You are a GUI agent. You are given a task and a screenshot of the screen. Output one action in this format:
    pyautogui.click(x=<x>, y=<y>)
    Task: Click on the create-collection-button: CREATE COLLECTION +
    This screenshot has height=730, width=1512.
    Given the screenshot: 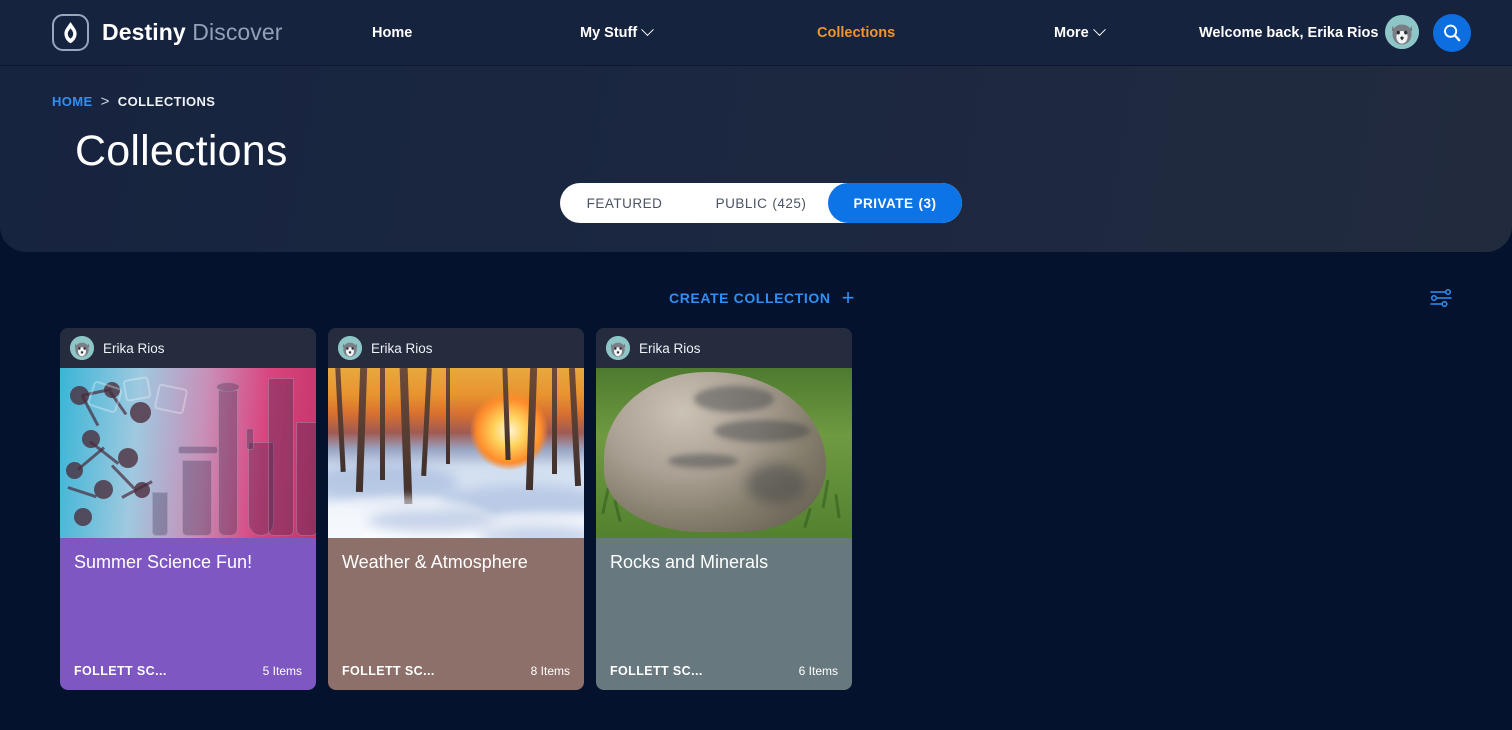 What is the action you would take?
    pyautogui.click(x=762, y=298)
    